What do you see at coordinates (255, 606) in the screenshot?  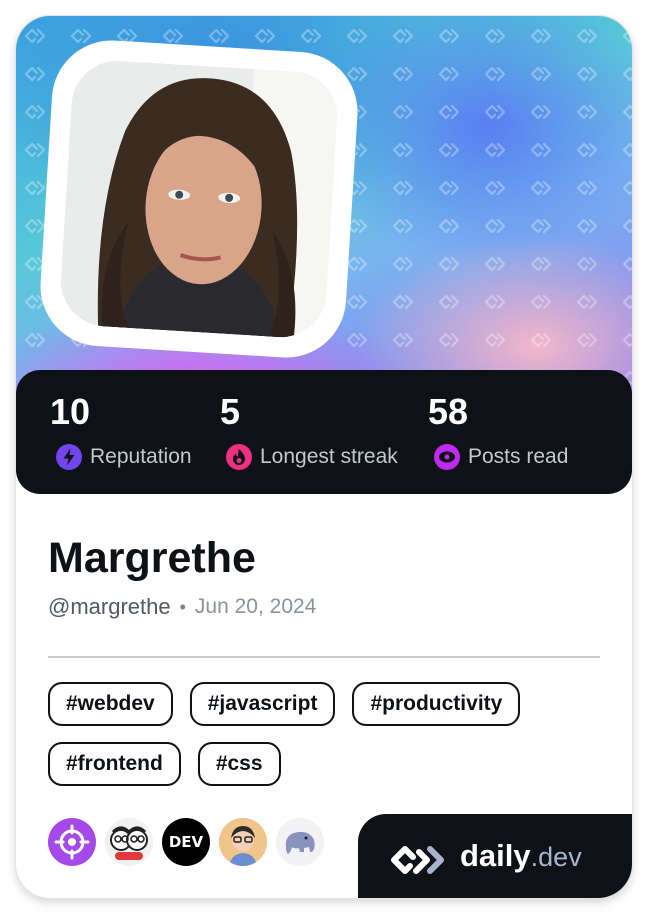 I see `joined-date: Jun 20, 2024` at bounding box center [255, 606].